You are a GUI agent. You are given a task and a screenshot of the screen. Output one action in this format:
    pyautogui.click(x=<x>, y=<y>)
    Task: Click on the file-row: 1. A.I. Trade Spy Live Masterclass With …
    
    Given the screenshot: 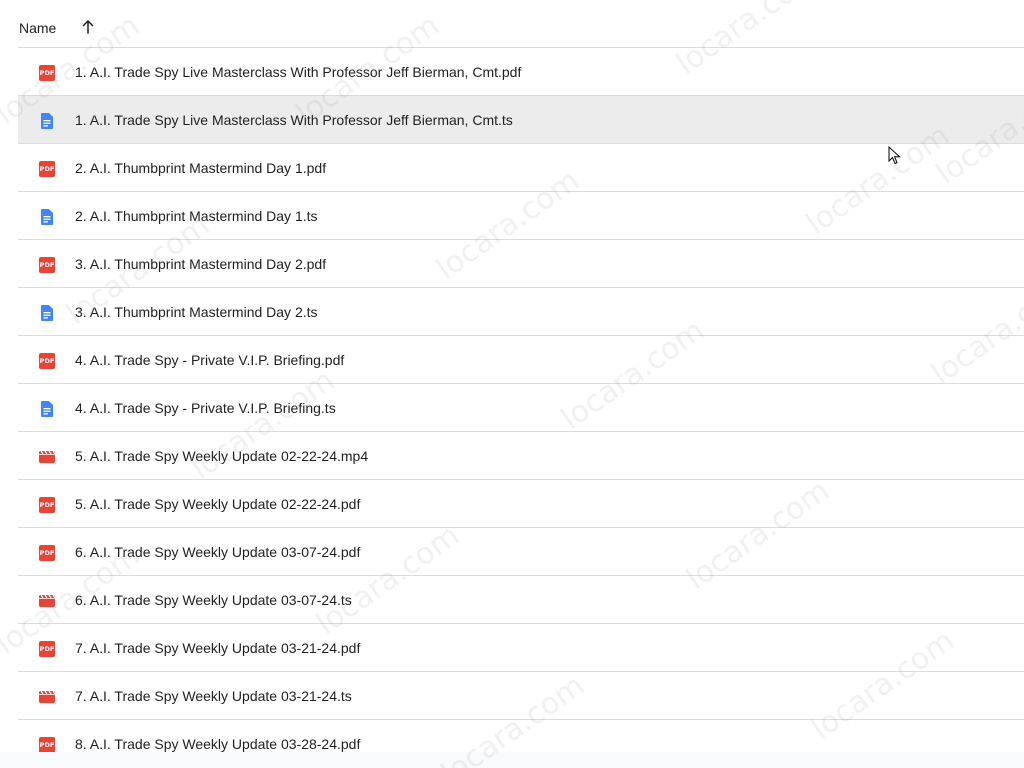 What is the action you would take?
    pyautogui.click(x=521, y=120)
    